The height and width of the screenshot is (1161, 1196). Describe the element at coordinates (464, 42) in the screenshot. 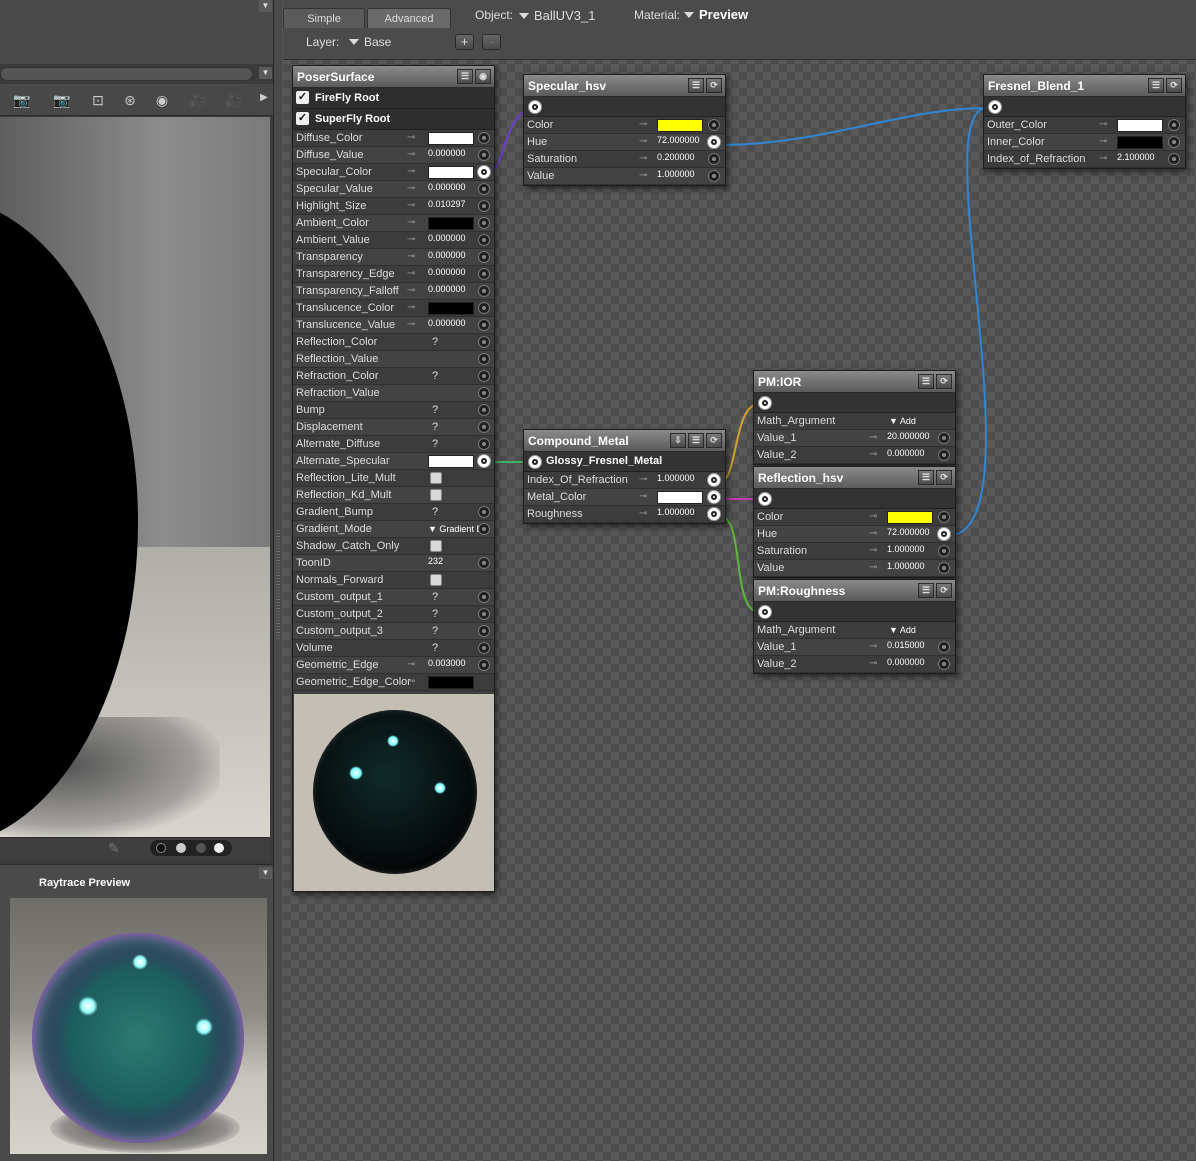

I see `add-layer-button: +` at that location.